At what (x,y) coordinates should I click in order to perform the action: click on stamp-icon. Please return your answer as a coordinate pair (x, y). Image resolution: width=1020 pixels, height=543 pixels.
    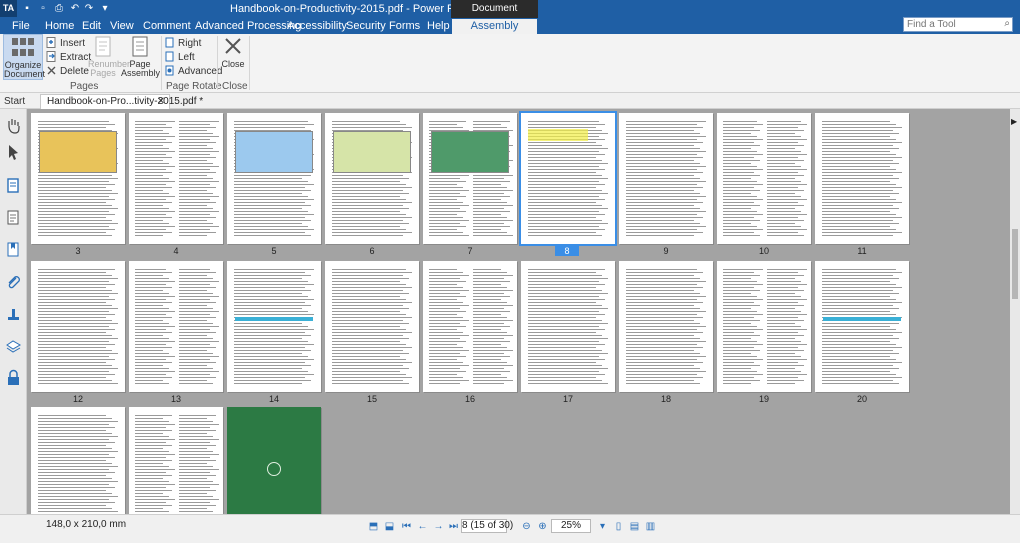
    Looking at the image, I should click on (13, 314).